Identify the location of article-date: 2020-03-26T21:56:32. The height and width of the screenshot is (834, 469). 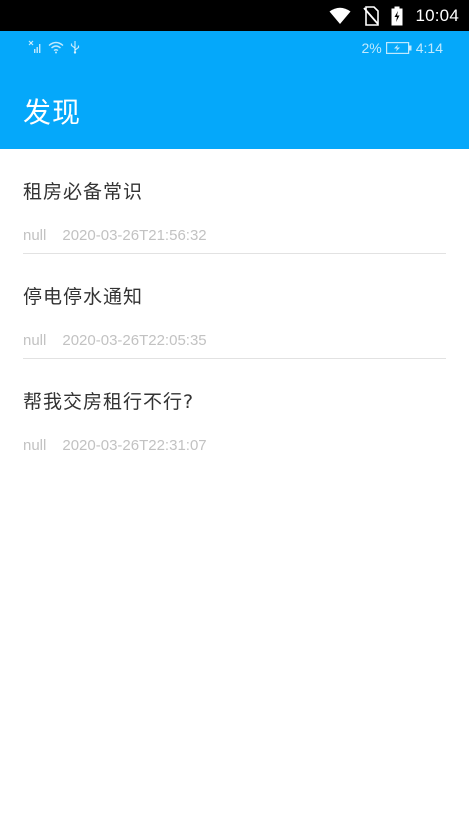
(134, 235).